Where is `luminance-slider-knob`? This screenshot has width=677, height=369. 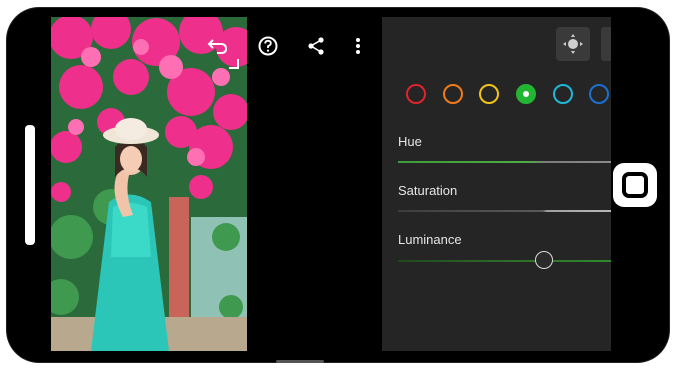 luminance-slider-knob is located at coordinates (544, 260).